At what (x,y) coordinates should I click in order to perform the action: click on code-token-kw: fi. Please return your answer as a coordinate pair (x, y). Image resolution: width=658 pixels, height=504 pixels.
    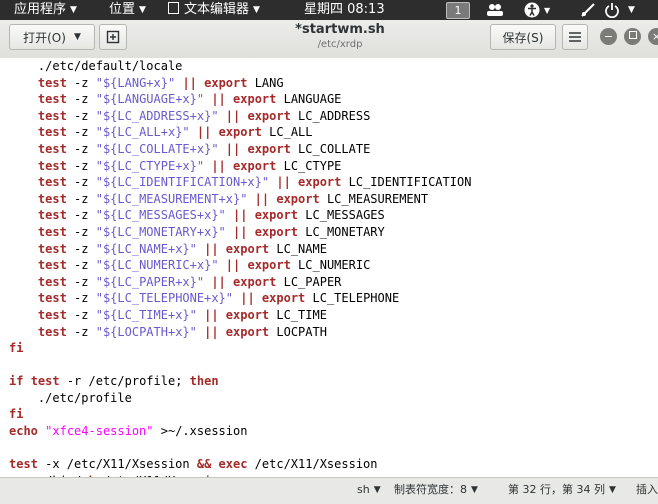
    Looking at the image, I should click on (16, 348).